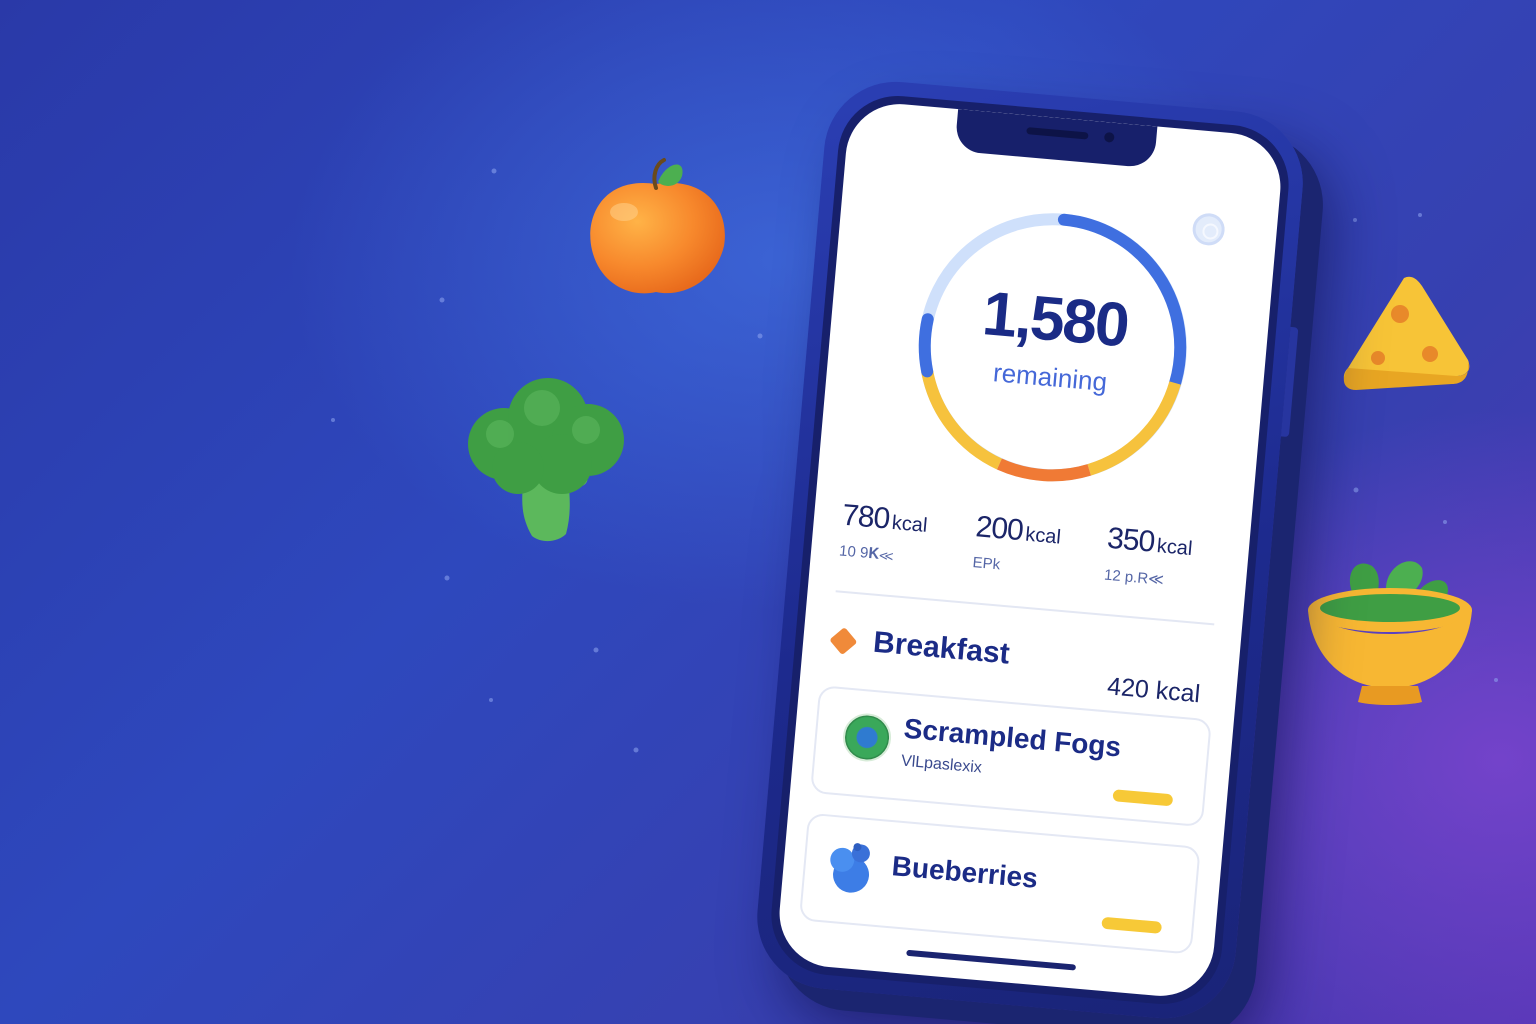 The height and width of the screenshot is (1024, 1536). Describe the element at coordinates (1053, 347) in the screenshot. I see `calorie-ring: 1,580 remaining` at that location.